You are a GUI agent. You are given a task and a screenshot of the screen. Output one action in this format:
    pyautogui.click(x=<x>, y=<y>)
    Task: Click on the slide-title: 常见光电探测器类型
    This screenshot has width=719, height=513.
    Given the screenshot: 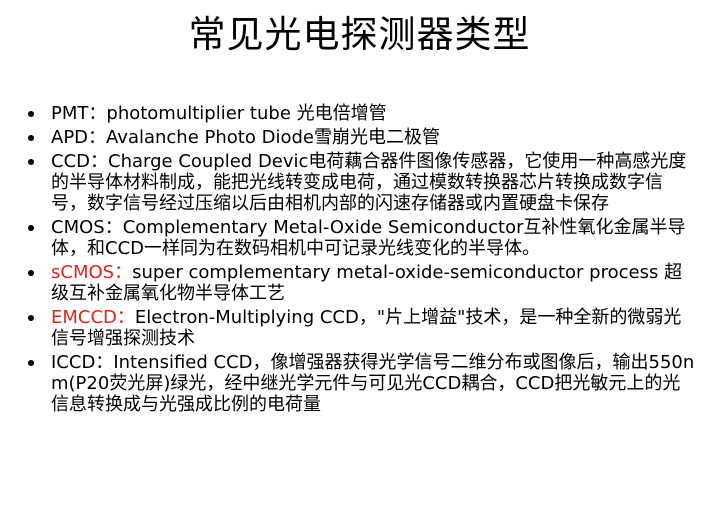 What is the action you would take?
    pyautogui.click(x=359, y=34)
    